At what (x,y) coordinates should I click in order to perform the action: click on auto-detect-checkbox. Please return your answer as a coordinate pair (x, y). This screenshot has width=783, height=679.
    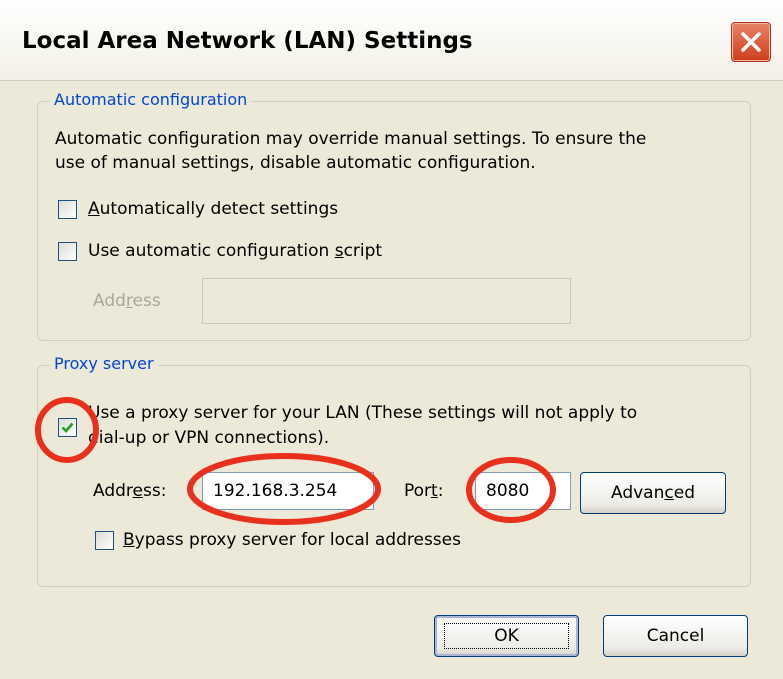
    Looking at the image, I should click on (67, 209).